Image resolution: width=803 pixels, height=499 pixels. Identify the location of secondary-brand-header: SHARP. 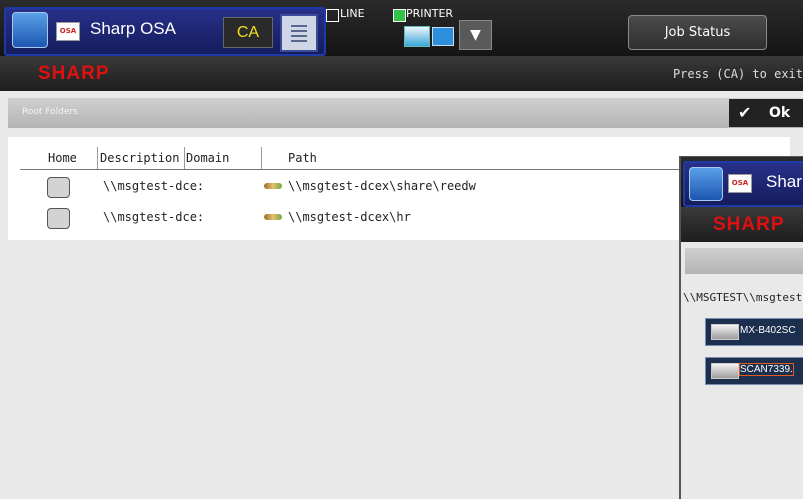
(742, 224).